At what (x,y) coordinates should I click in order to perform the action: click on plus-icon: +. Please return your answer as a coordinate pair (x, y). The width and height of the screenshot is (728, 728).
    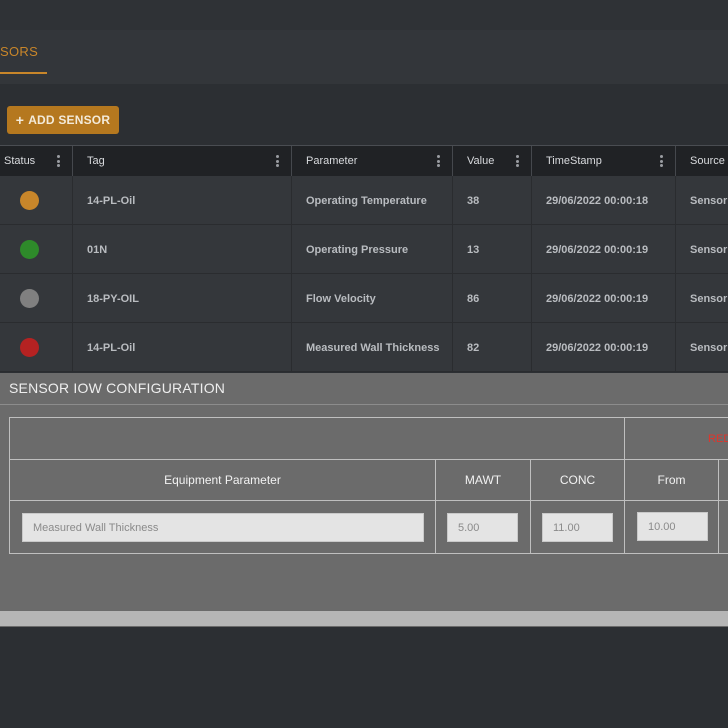
    Looking at the image, I should click on (20, 120).